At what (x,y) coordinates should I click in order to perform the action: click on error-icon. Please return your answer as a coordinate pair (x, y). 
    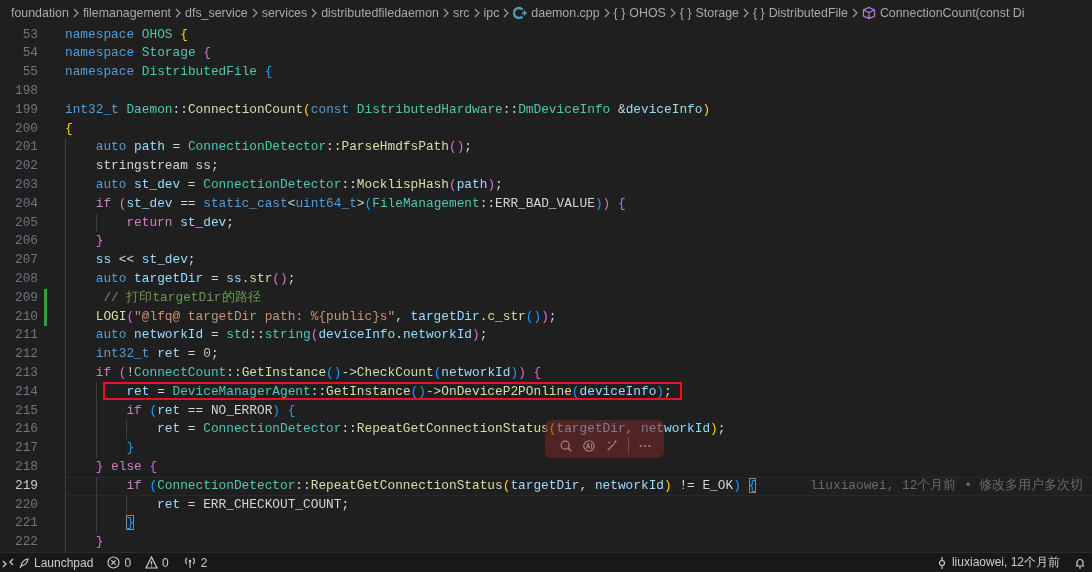
    Looking at the image, I should click on (114, 562).